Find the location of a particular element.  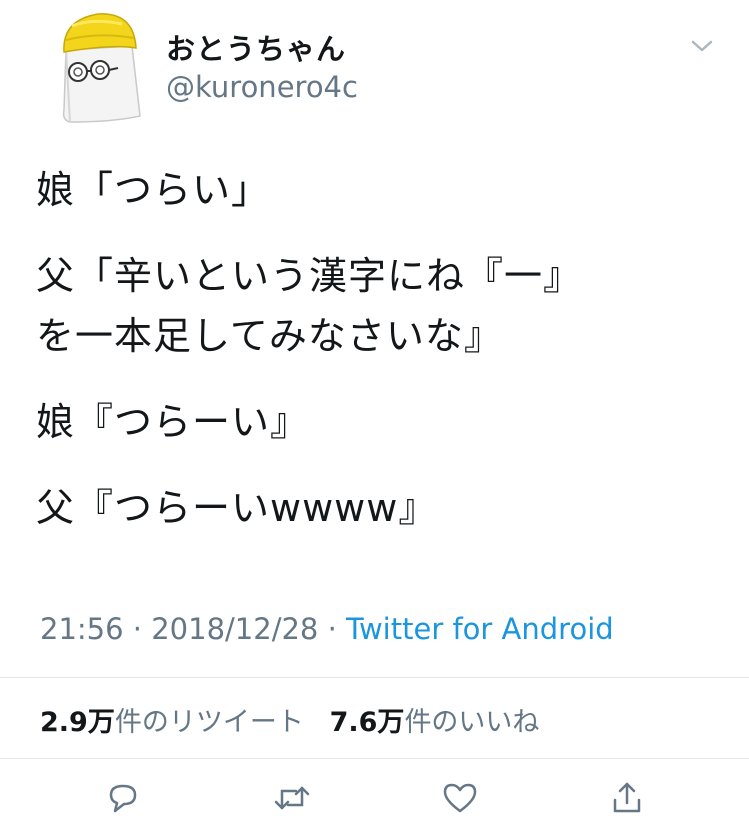

tweet-metadata: 21:56 · 2018/12/28 · Twitter for Android is located at coordinates (327, 629).